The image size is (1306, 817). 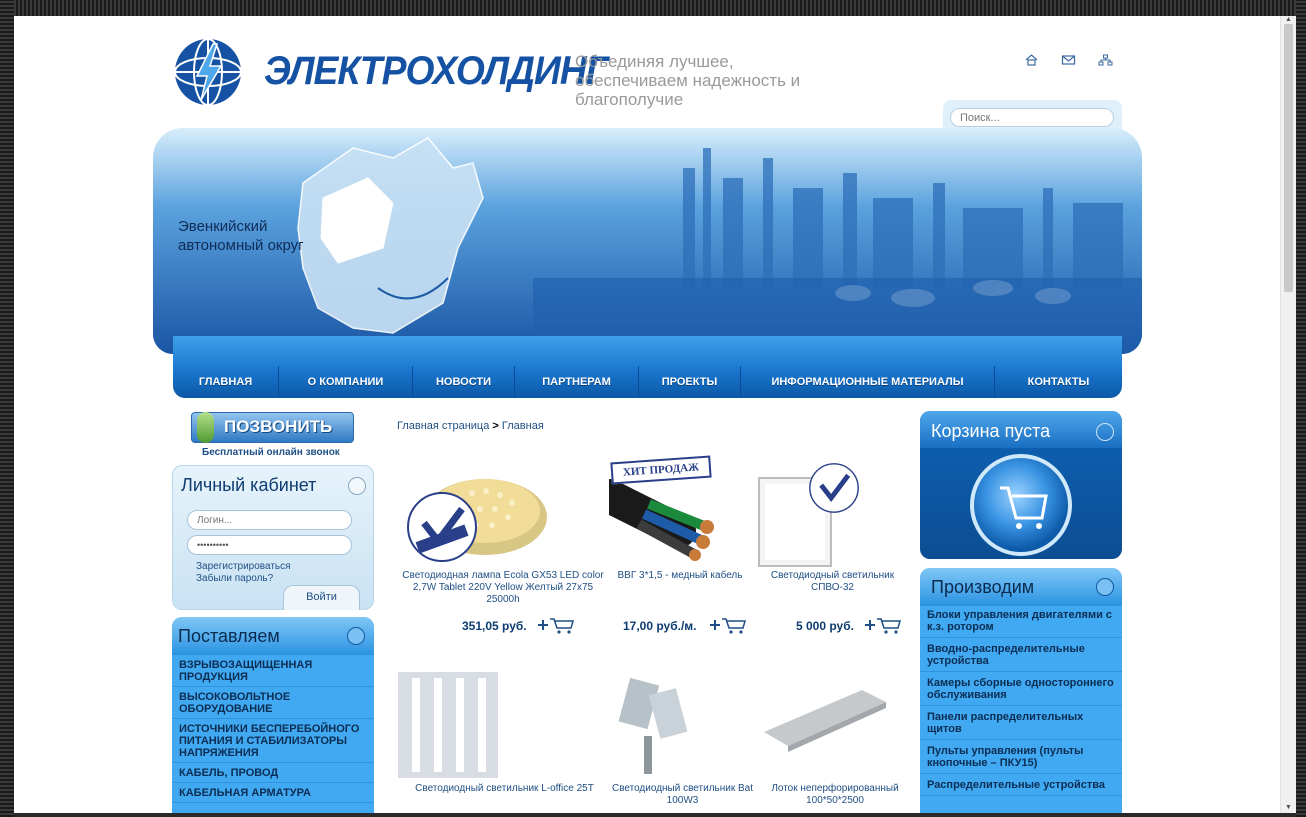 What do you see at coordinates (835, 795) in the screenshot?
I see `product-name: Лоток неперфорированный 100*50*2500` at bounding box center [835, 795].